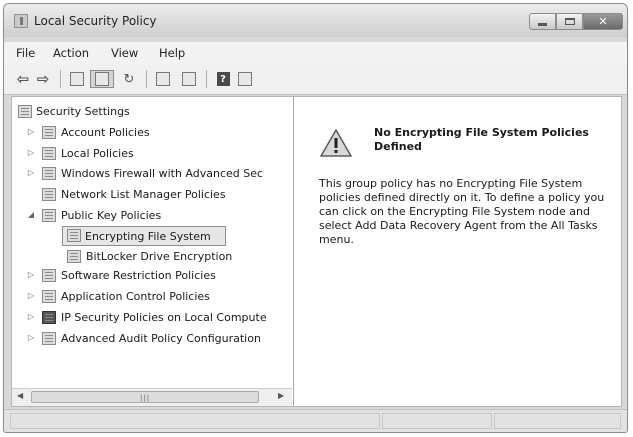 The height and width of the screenshot is (437, 633). What do you see at coordinates (143, 194) in the screenshot?
I see `tree-item-label: Network List Manager Policies` at bounding box center [143, 194].